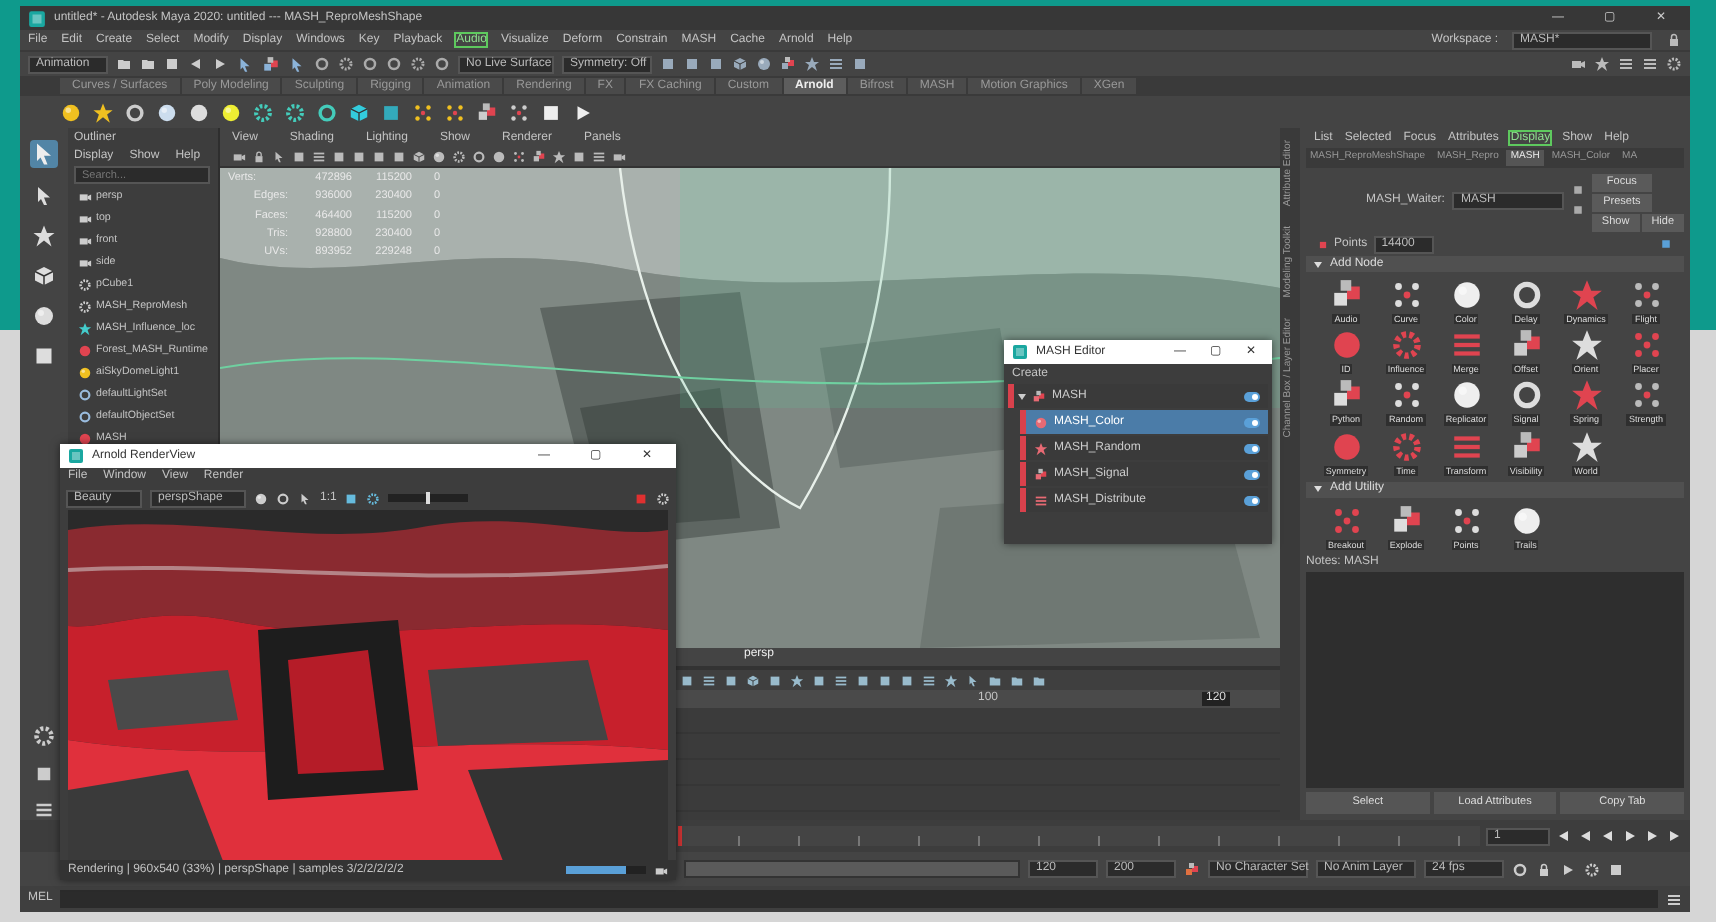 The height and width of the screenshot is (922, 1716). I want to click on app-icon, so click(37, 18).